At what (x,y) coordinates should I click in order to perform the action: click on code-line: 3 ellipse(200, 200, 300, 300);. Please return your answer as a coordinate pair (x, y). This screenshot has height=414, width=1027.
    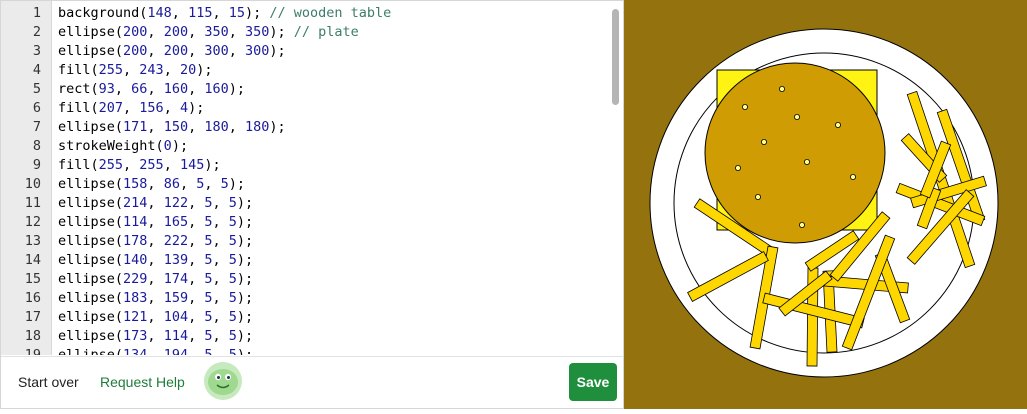
    Looking at the image, I should click on (306, 51).